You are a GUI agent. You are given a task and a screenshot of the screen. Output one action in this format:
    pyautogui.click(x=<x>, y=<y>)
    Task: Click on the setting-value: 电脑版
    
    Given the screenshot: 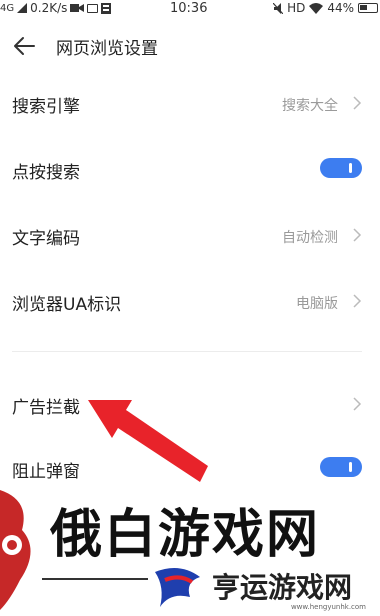 What is the action you would take?
    pyautogui.click(x=317, y=304)
    